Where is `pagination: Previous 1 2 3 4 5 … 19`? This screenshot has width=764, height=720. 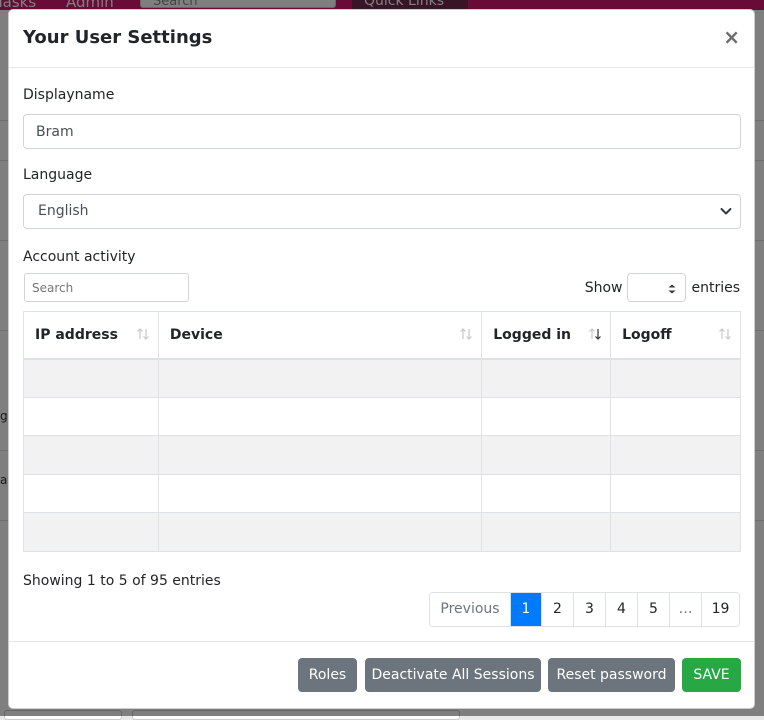
pagination: Previous 1 2 3 4 5 … 19 is located at coordinates (584, 609).